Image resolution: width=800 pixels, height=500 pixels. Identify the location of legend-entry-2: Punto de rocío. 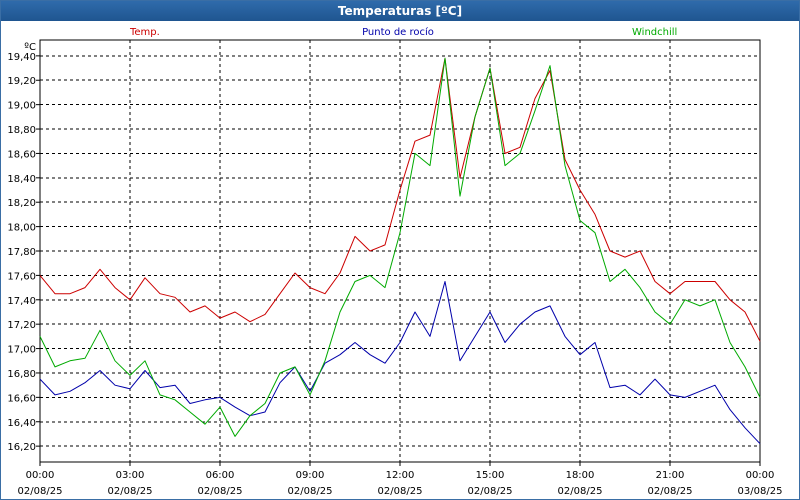
(398, 32).